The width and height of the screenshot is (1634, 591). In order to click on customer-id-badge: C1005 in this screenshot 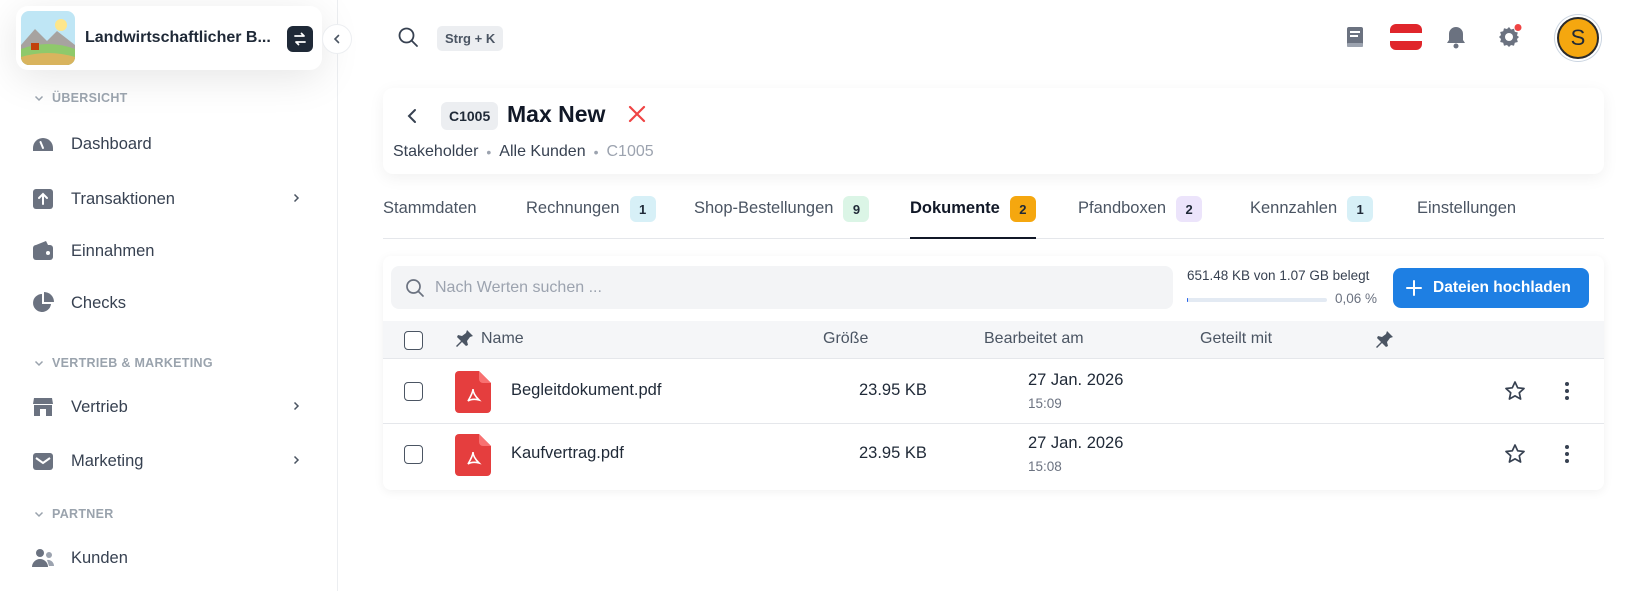, I will do `click(470, 116)`.